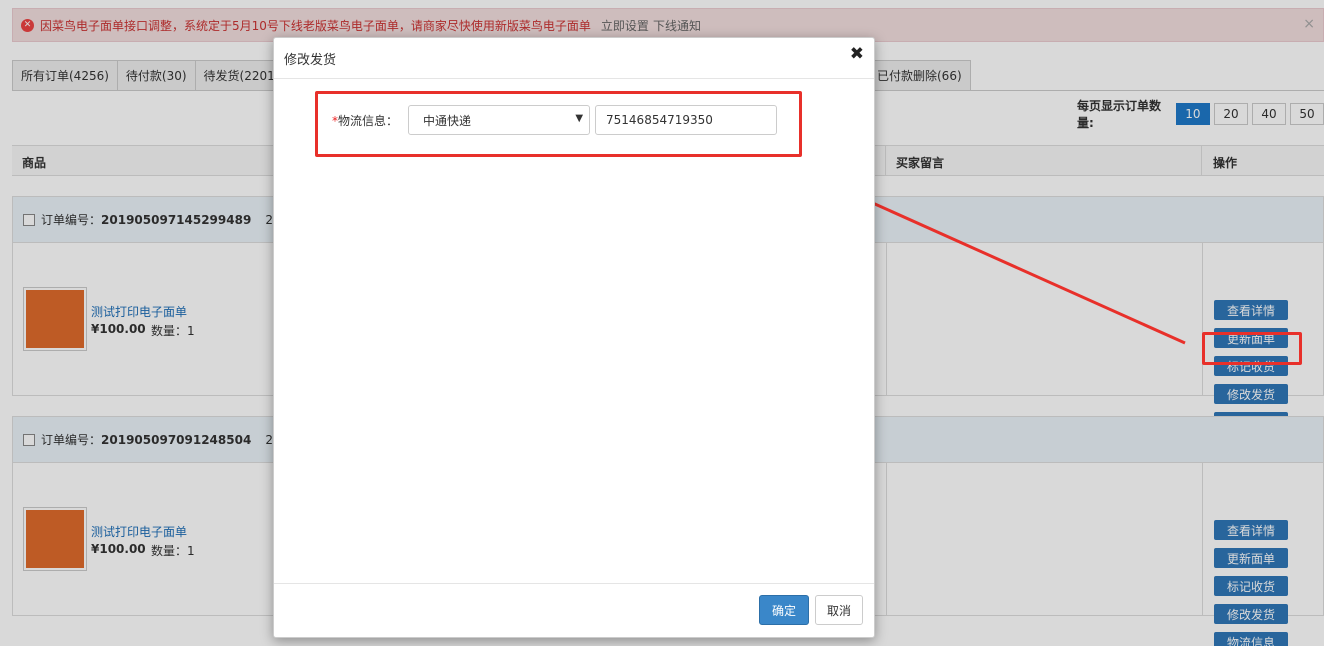 The width and height of the screenshot is (1324, 646). Describe the element at coordinates (857, 54) in the screenshot. I see `close-icon: ✖` at that location.